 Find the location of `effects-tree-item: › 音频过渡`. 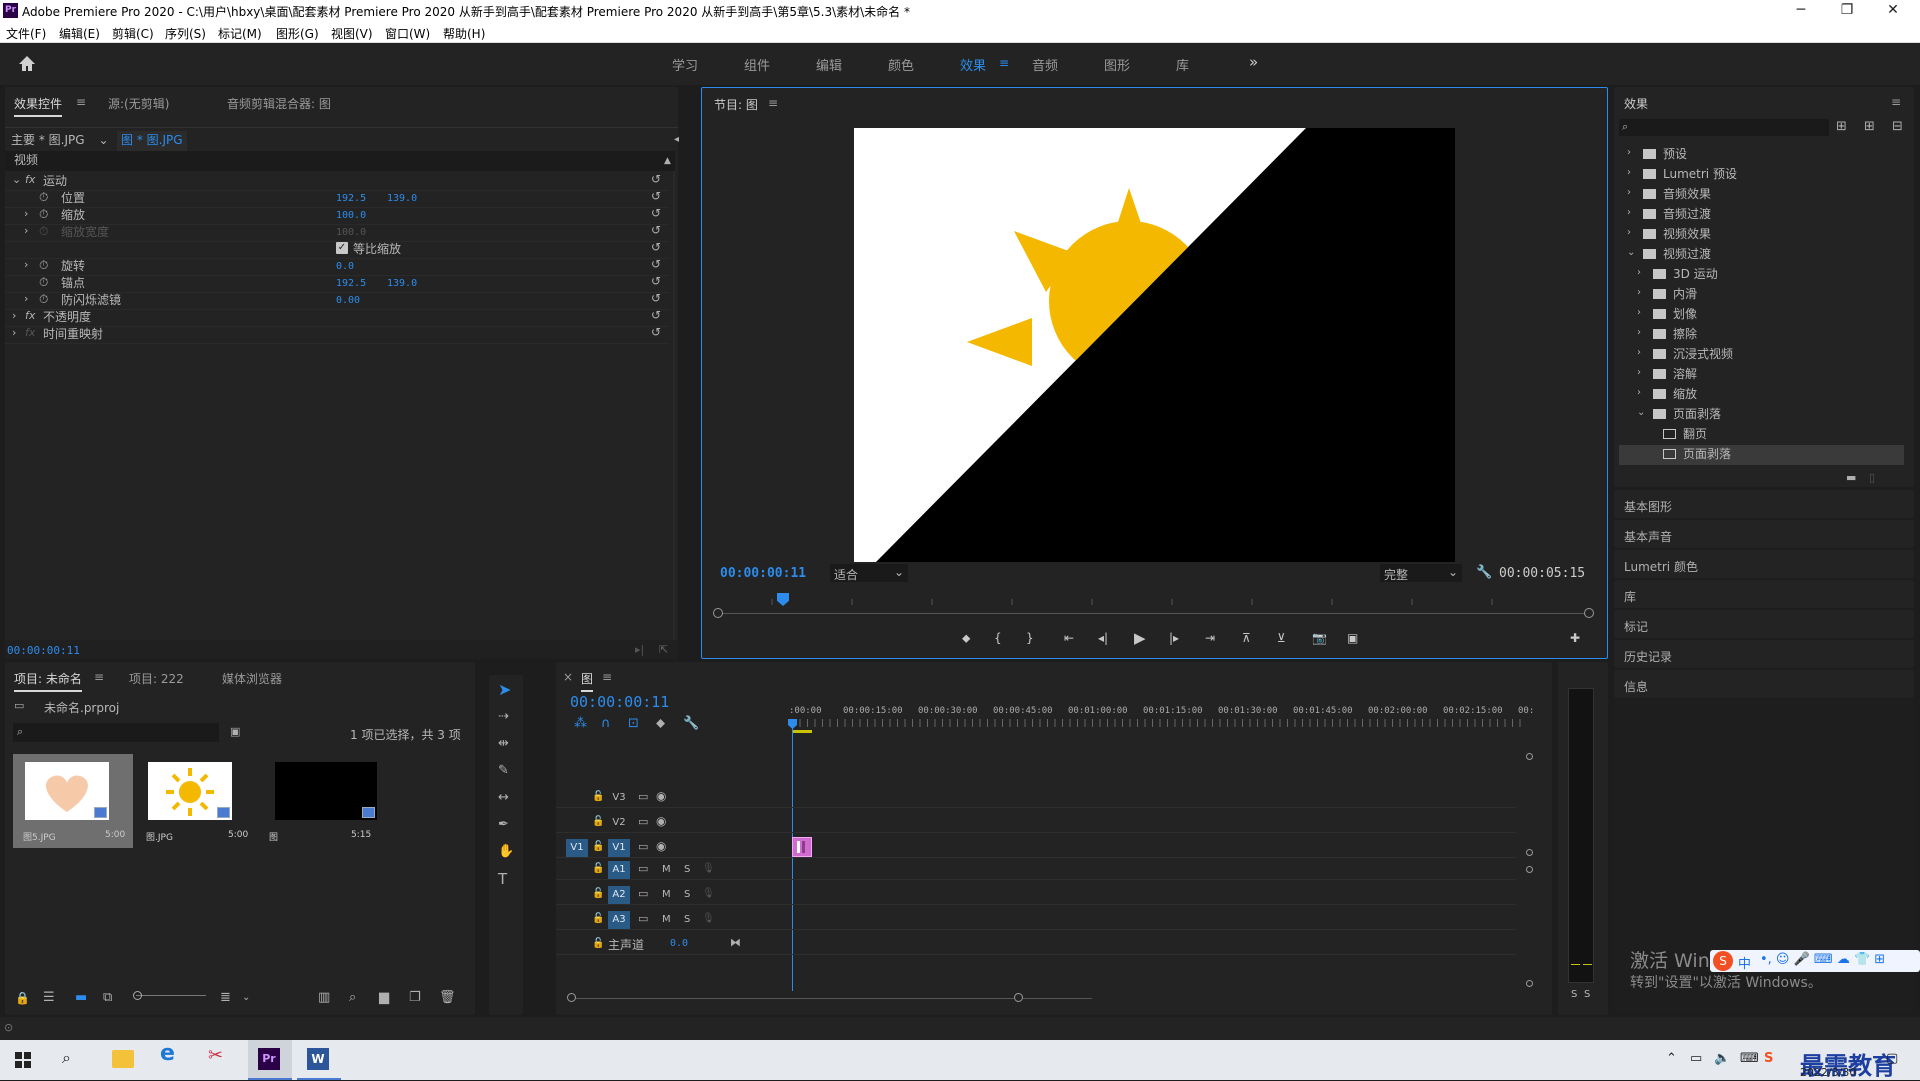

effects-tree-item: › 音频过渡 is located at coordinates (1761, 215).